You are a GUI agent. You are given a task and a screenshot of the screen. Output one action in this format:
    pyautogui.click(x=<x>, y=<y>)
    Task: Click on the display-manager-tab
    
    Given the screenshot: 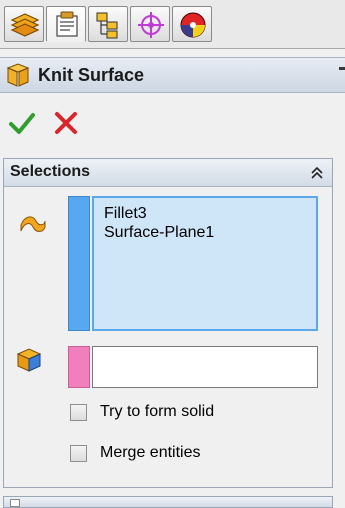 What is the action you would take?
    pyautogui.click(x=192, y=24)
    